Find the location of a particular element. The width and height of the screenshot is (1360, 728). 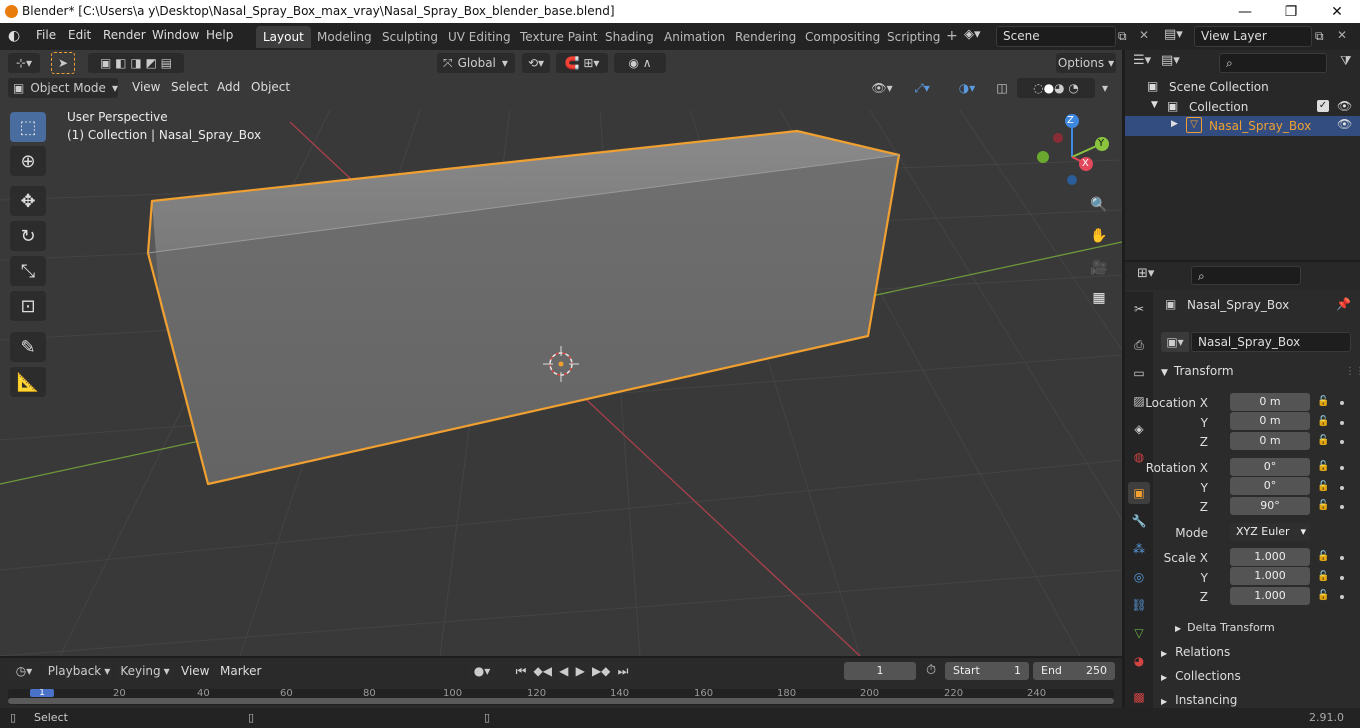

measure-tool-button: 📐 is located at coordinates (28, 382).